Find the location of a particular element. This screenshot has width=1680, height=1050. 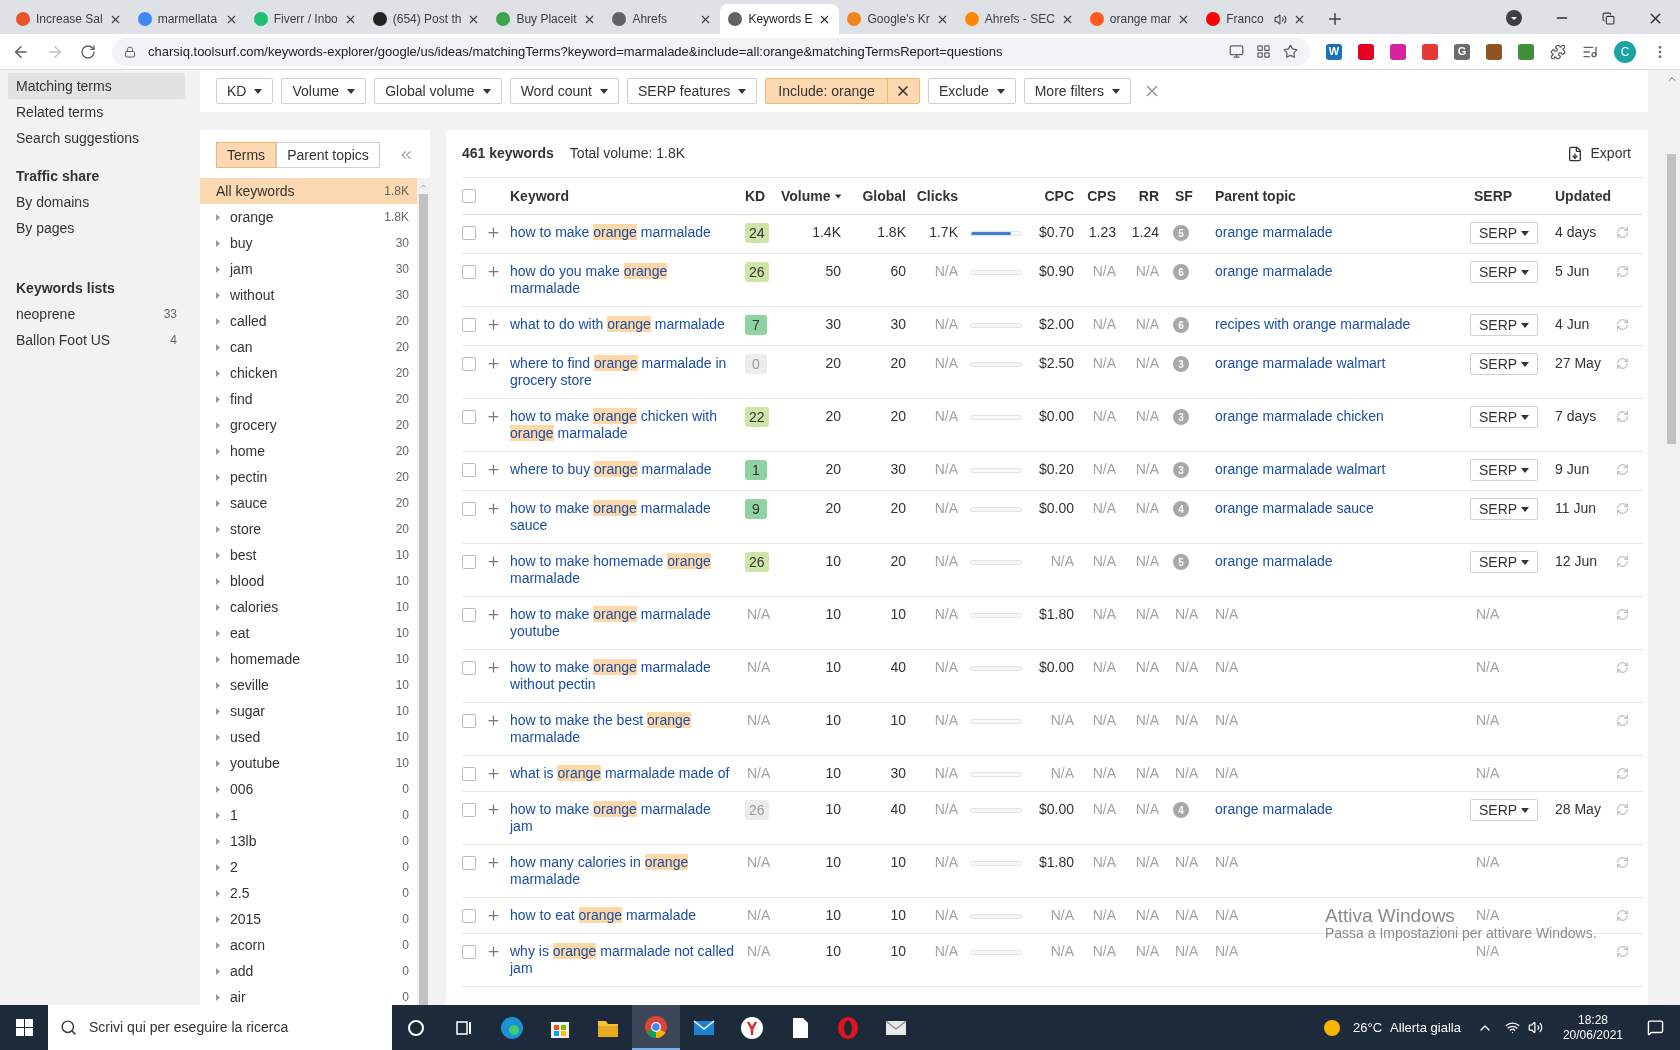

volume-icon is located at coordinates (1535, 1027).